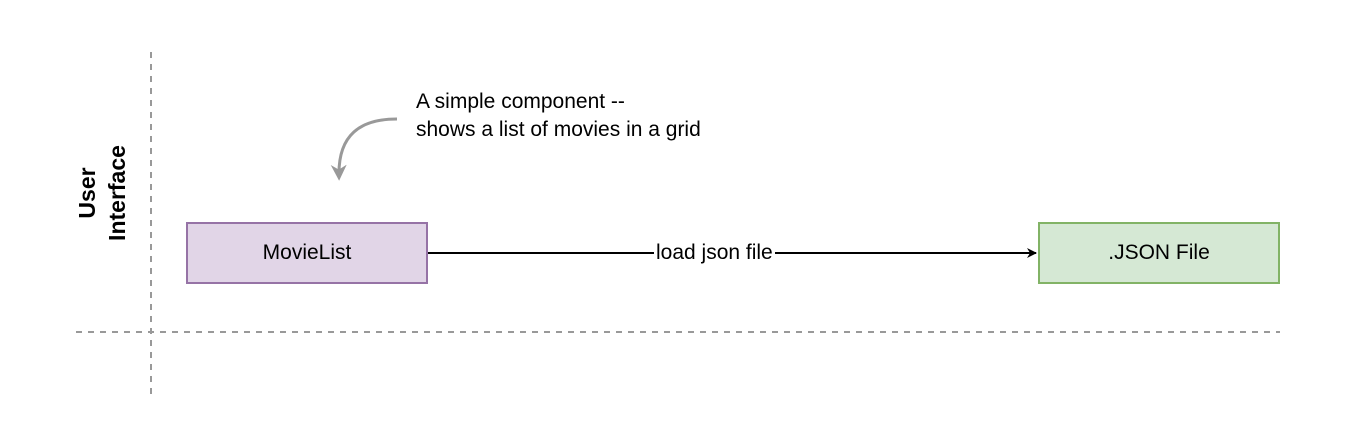  I want to click on load-json-edge-label: load json file, so click(714, 253).